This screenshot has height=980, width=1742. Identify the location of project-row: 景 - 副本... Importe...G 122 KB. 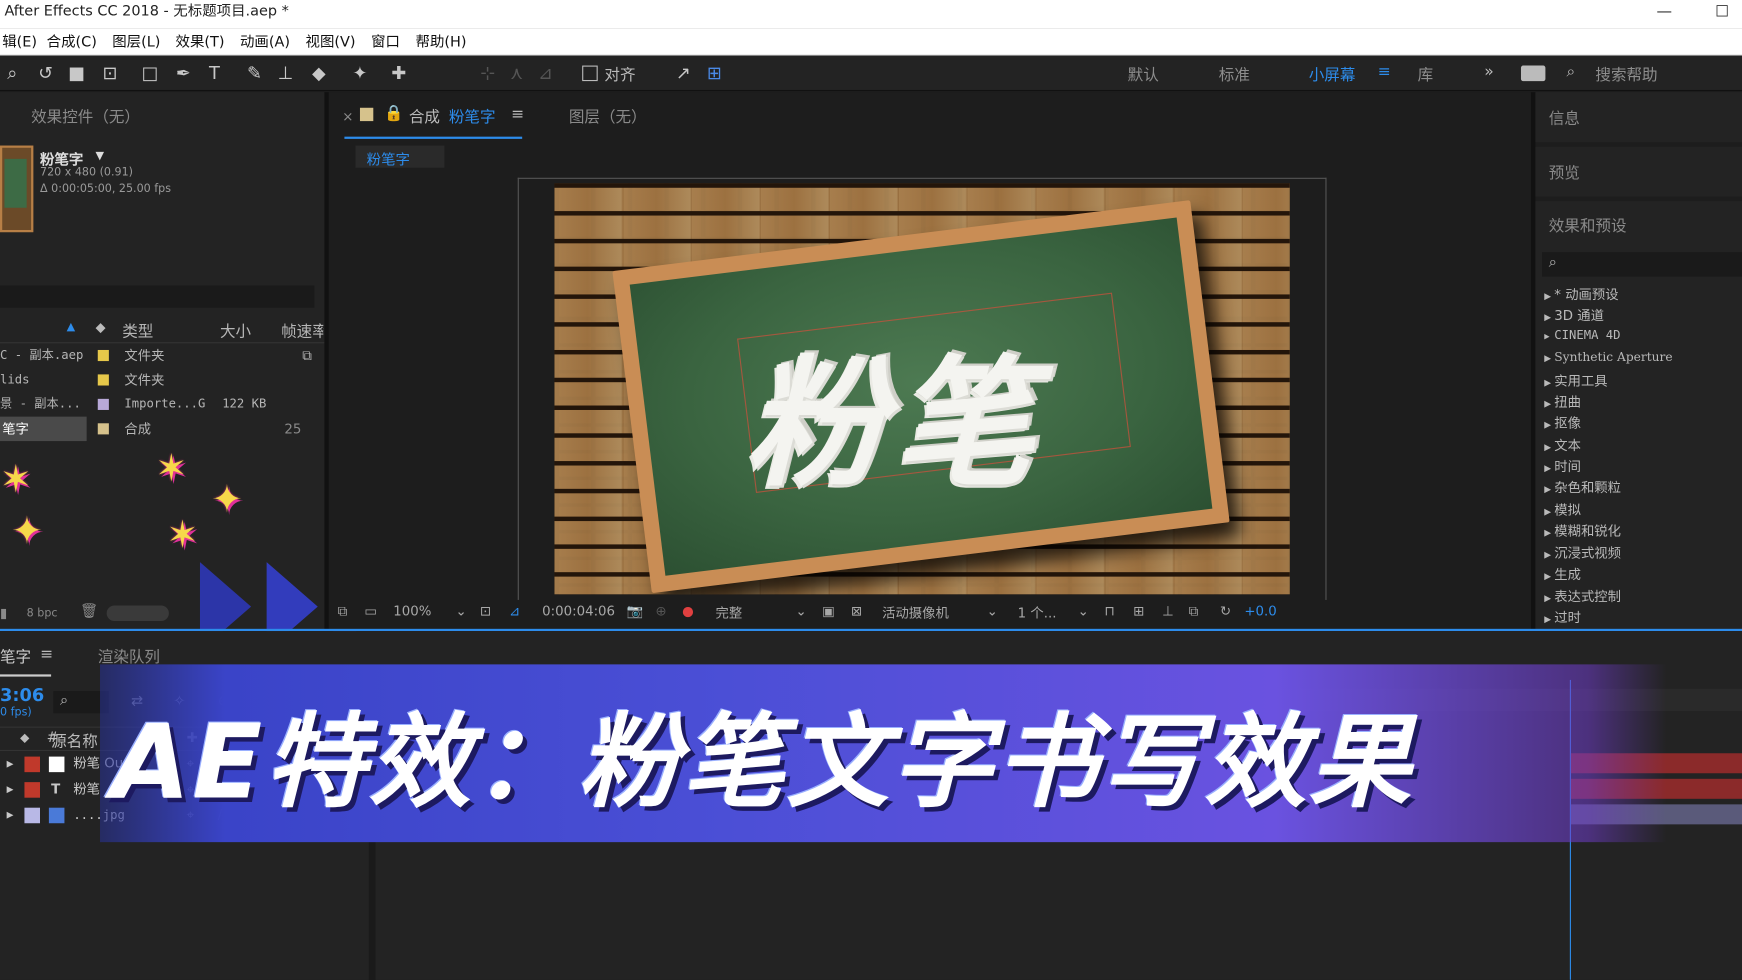
(161, 404).